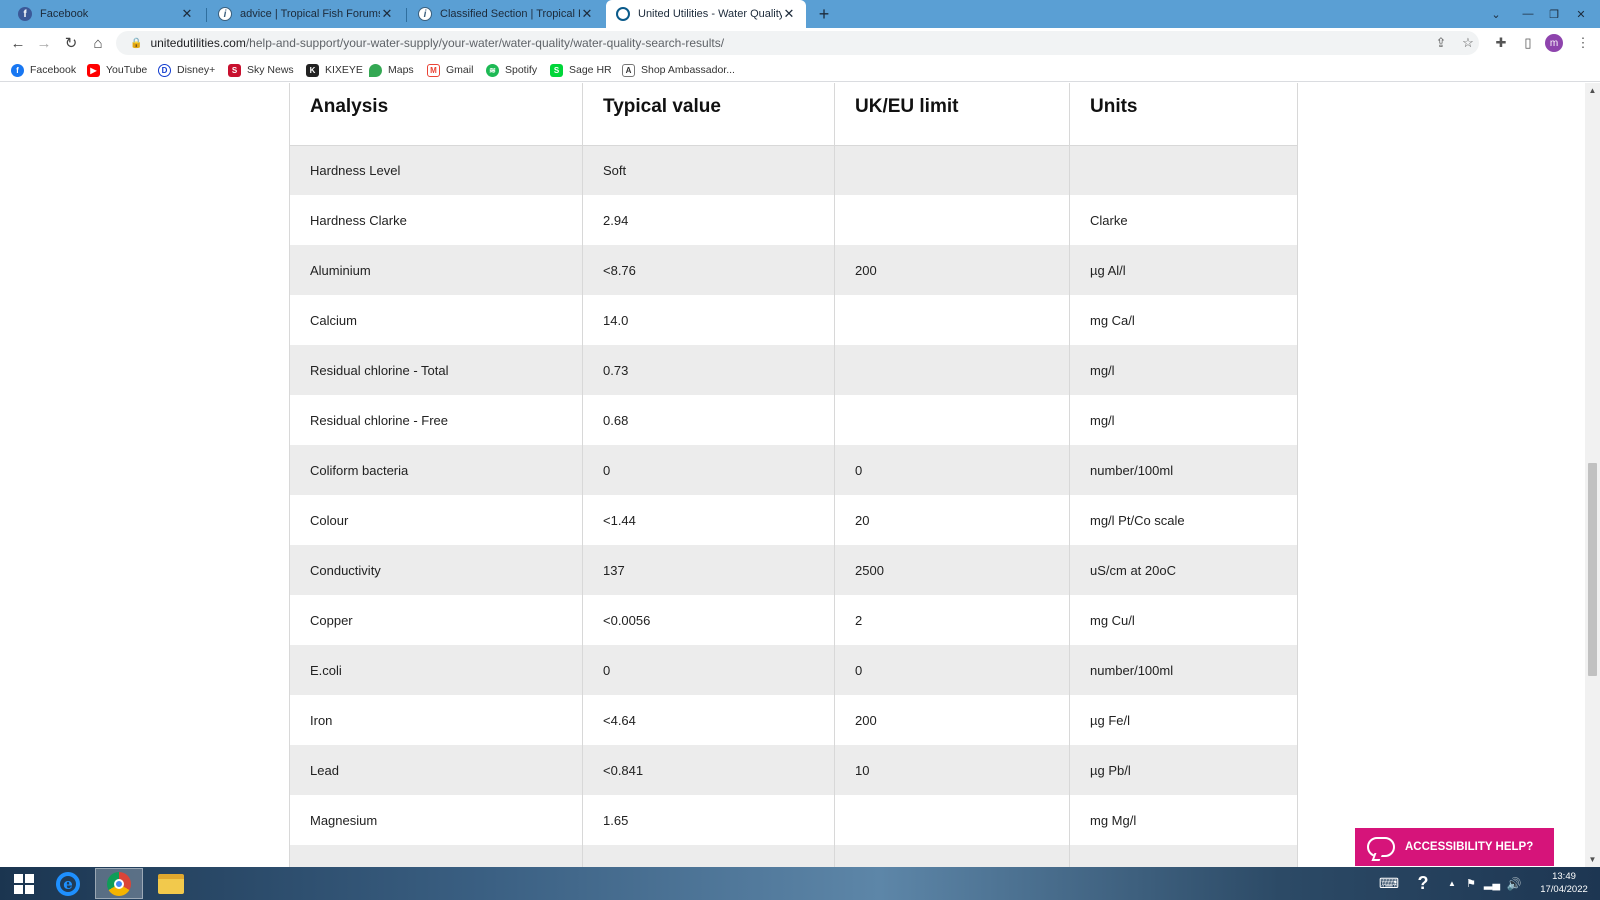 The height and width of the screenshot is (900, 1600). Describe the element at coordinates (1389, 883) in the screenshot. I see `keyboard-icon: ⌨` at that location.